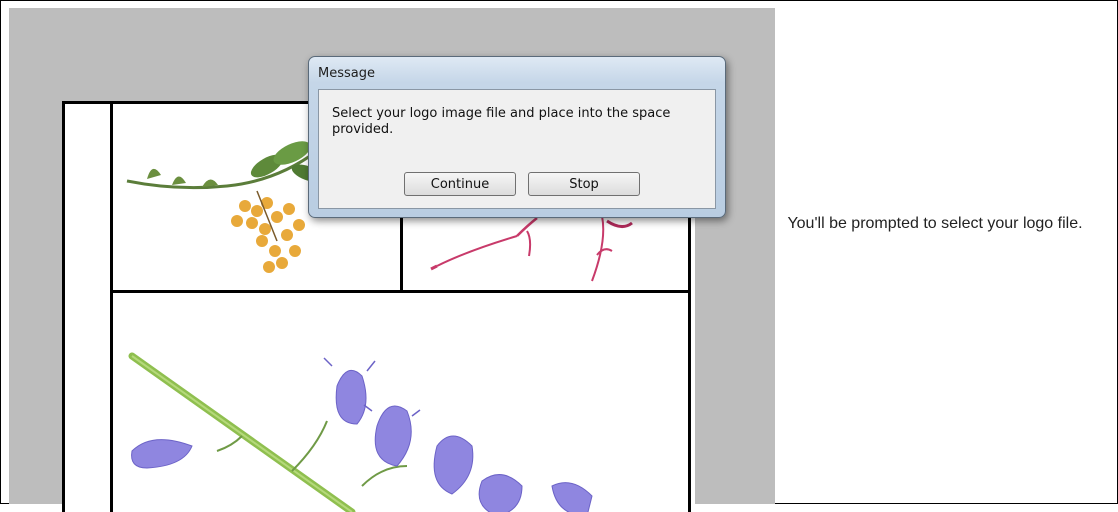 The image size is (1118, 512). Describe the element at coordinates (584, 184) in the screenshot. I see `stop-button: Stop` at that location.